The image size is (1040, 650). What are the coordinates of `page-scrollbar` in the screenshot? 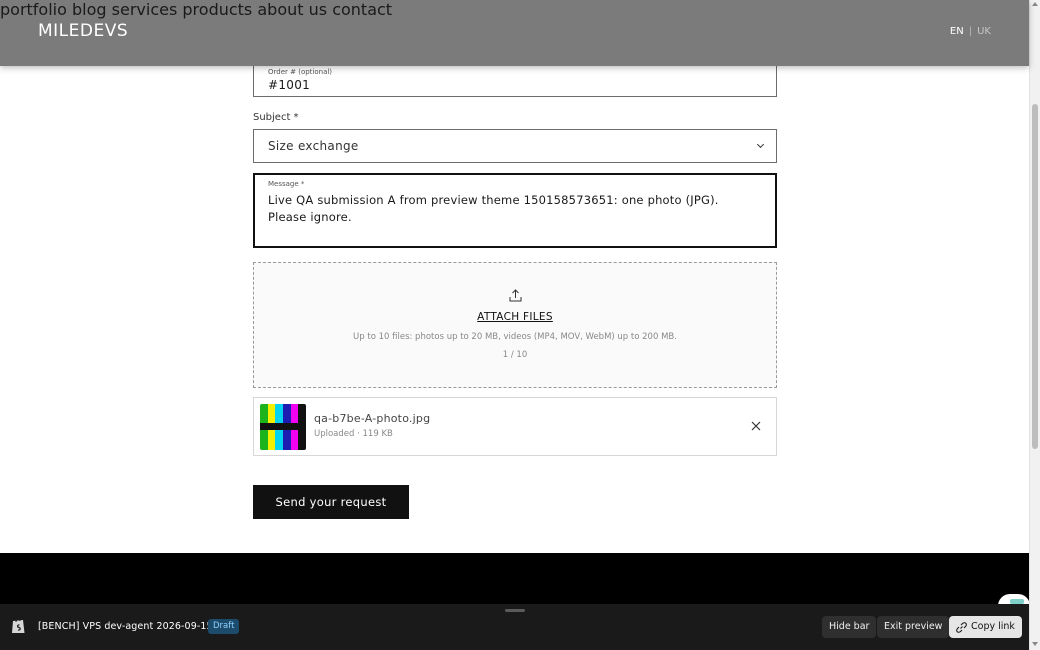 It's located at (1034, 325).